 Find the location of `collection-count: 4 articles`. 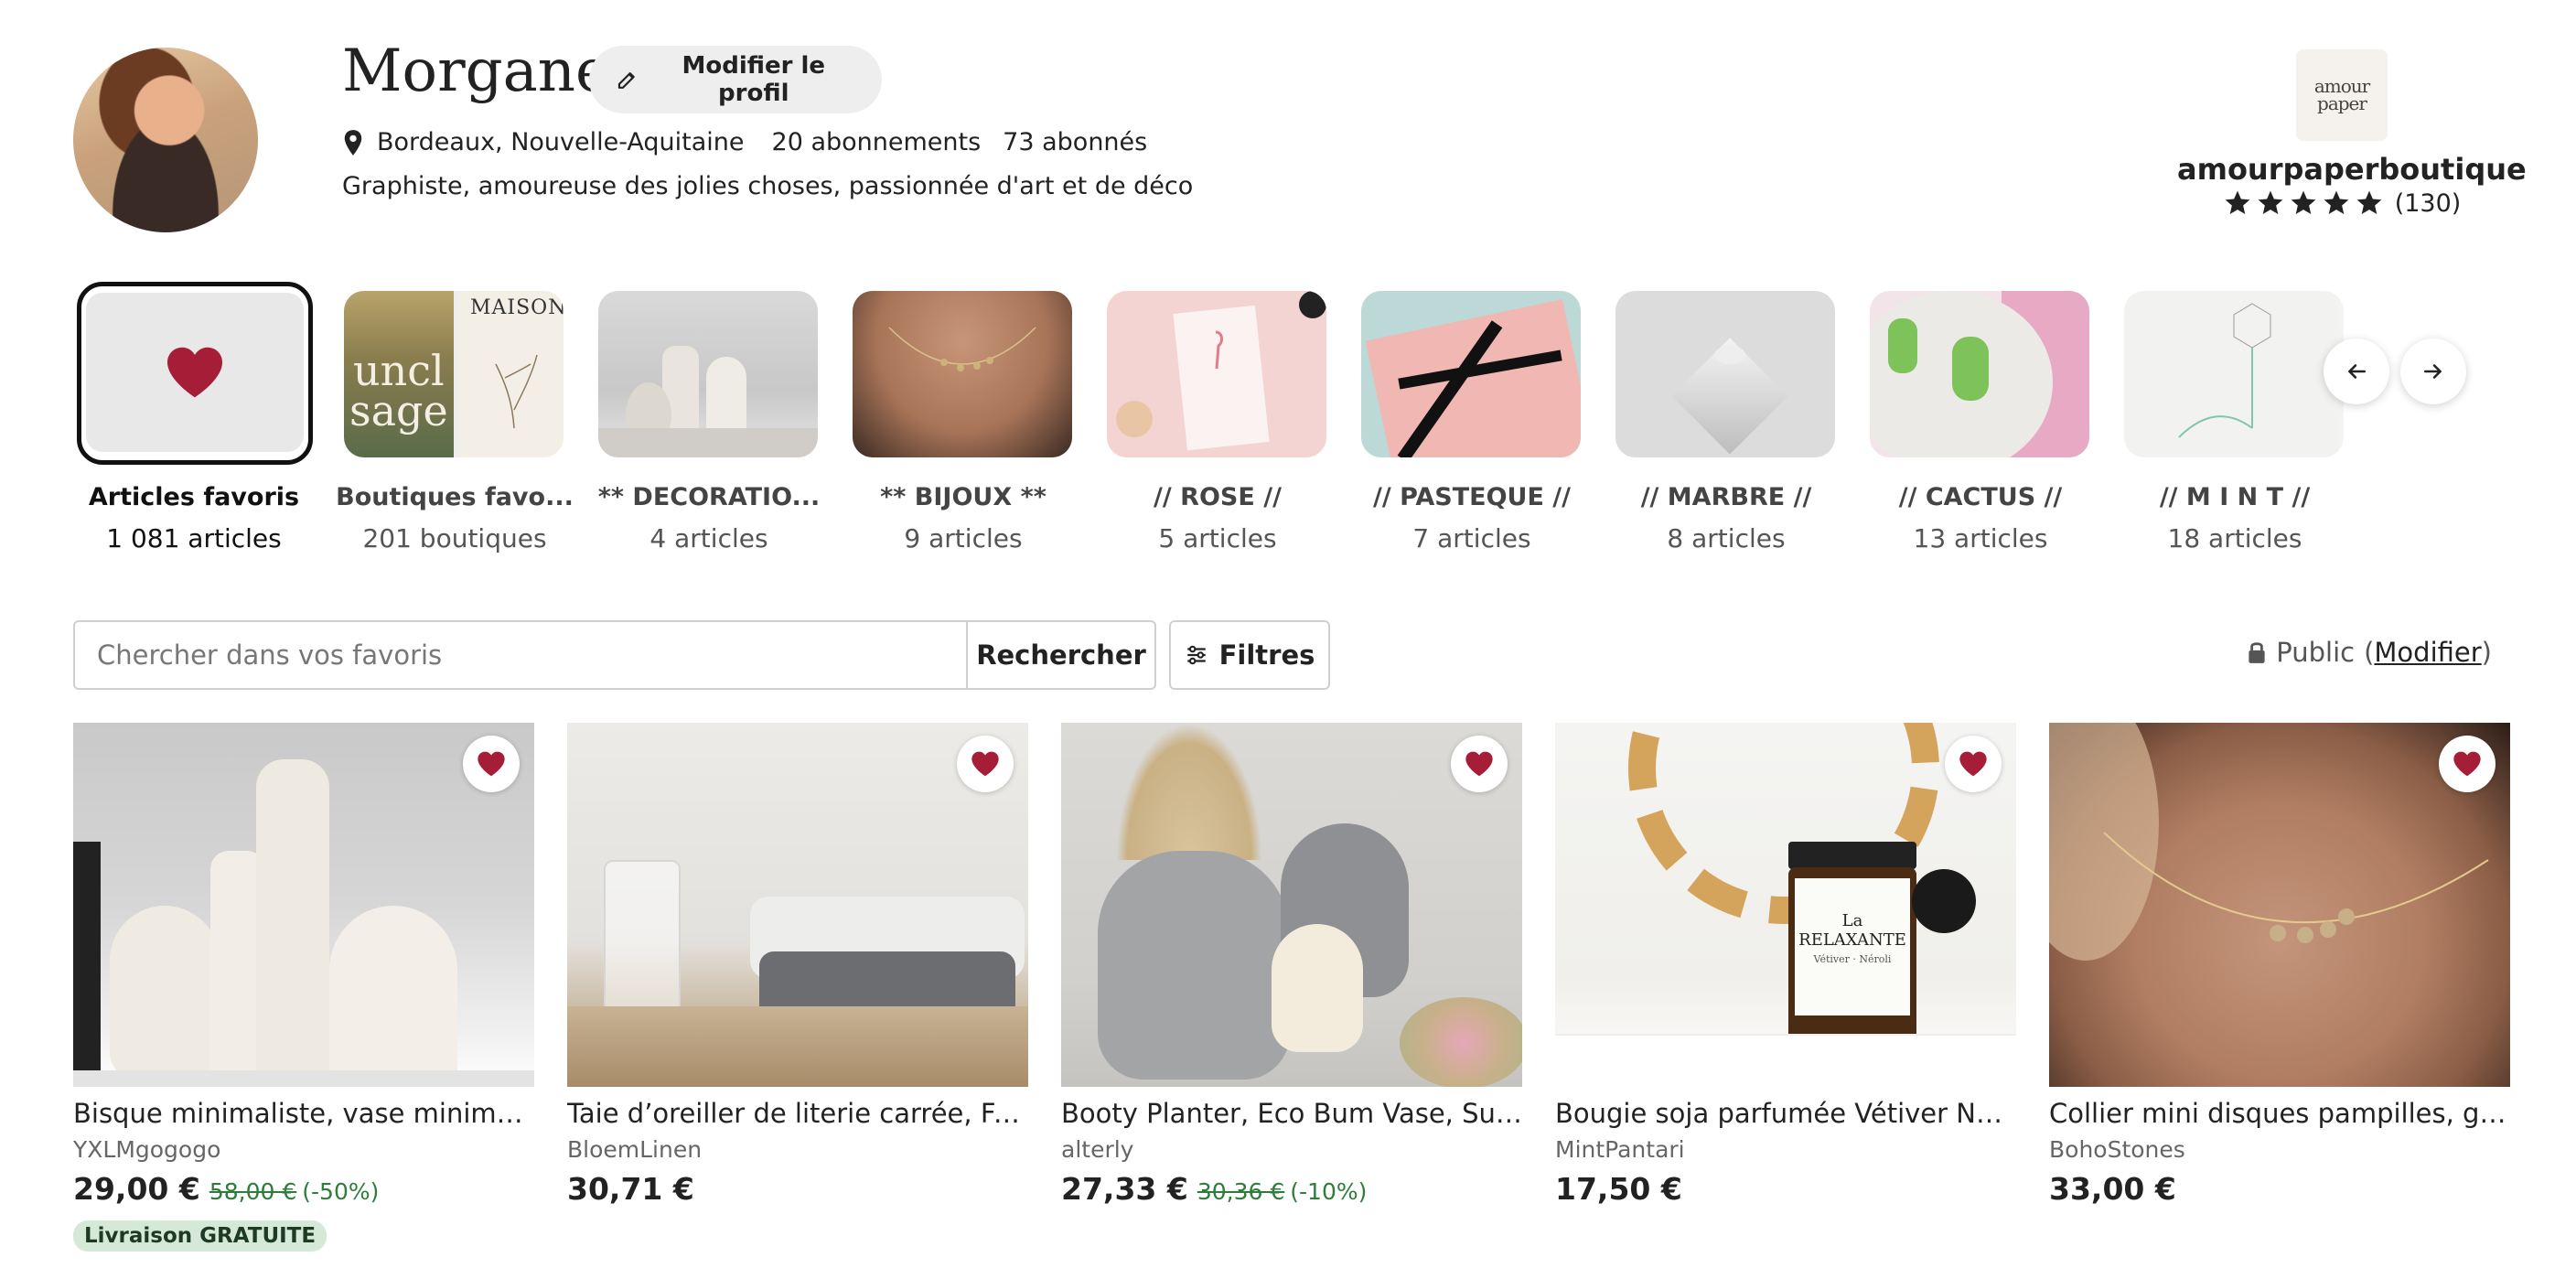

collection-count: 4 articles is located at coordinates (709, 538).